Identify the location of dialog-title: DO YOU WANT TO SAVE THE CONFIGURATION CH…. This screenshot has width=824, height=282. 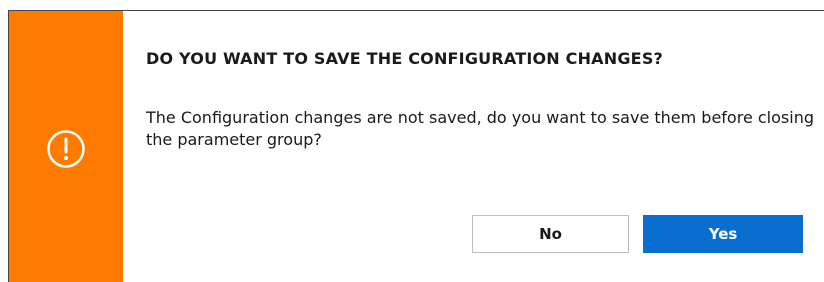
(405, 58).